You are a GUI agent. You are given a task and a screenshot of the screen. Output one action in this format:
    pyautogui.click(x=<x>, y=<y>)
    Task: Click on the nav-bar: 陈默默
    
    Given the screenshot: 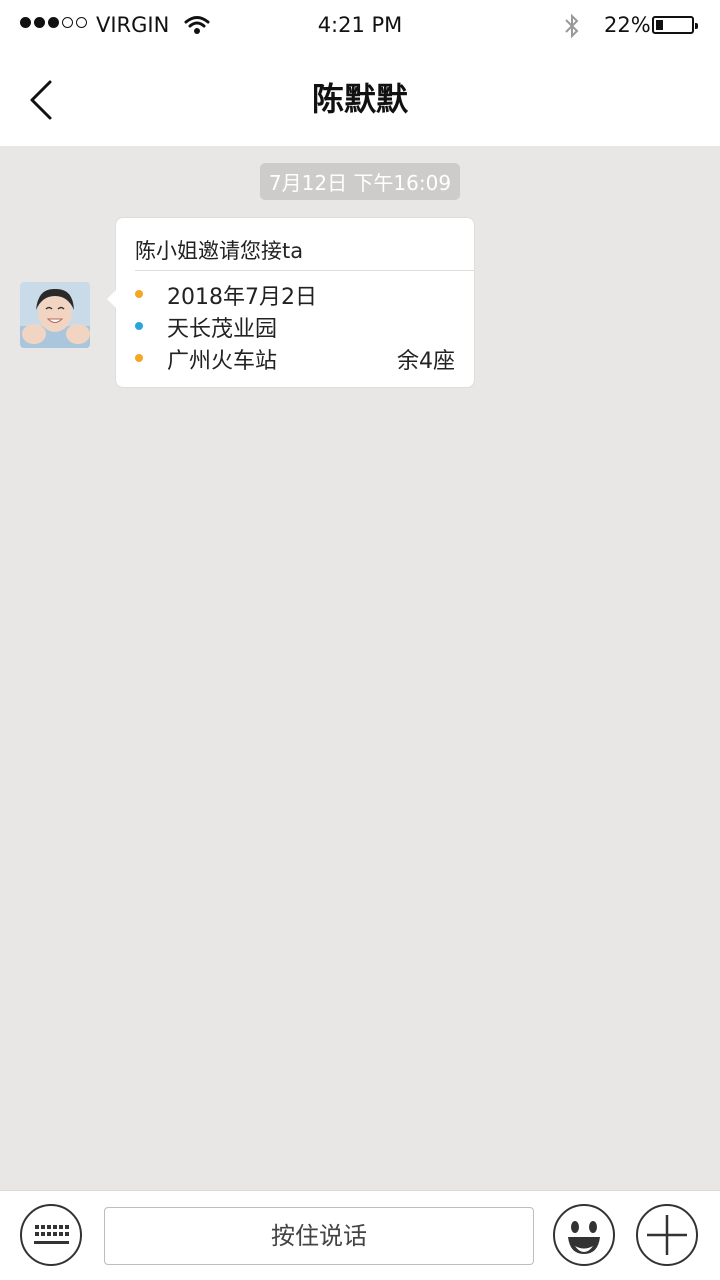 What is the action you would take?
    pyautogui.click(x=360, y=99)
    